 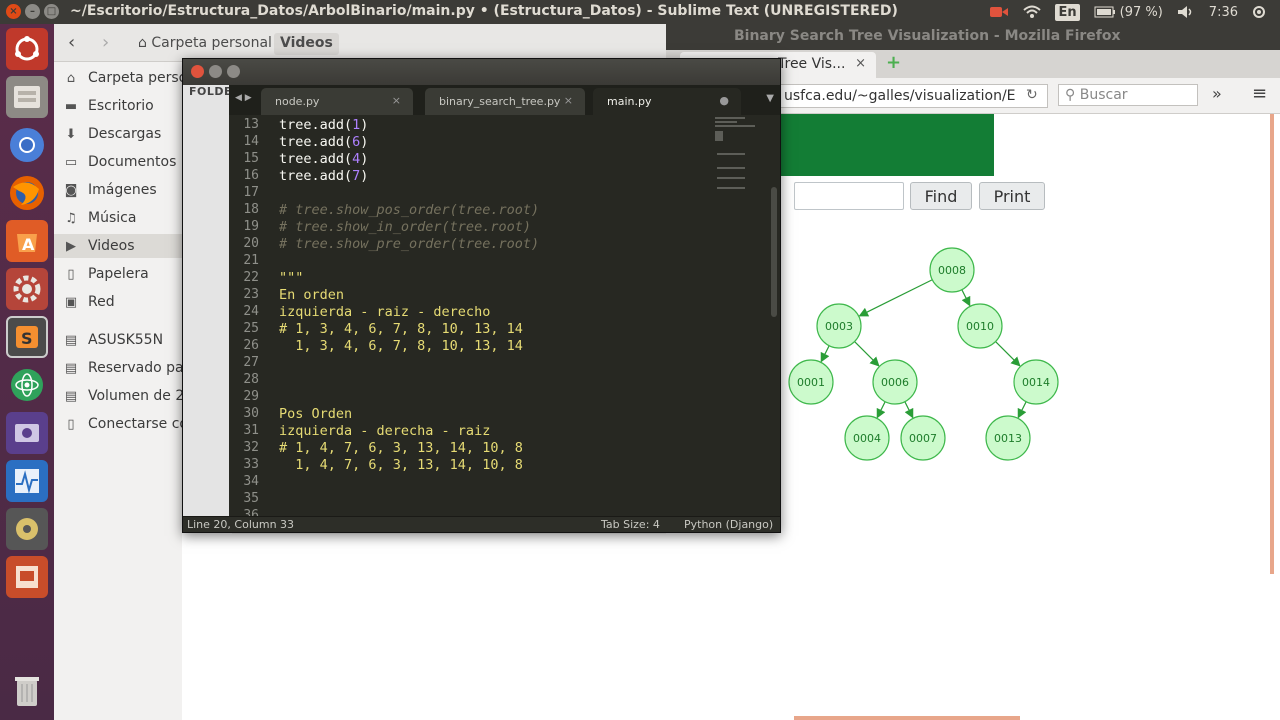 What do you see at coordinates (1186, 12) in the screenshot?
I see `volume-icon` at bounding box center [1186, 12].